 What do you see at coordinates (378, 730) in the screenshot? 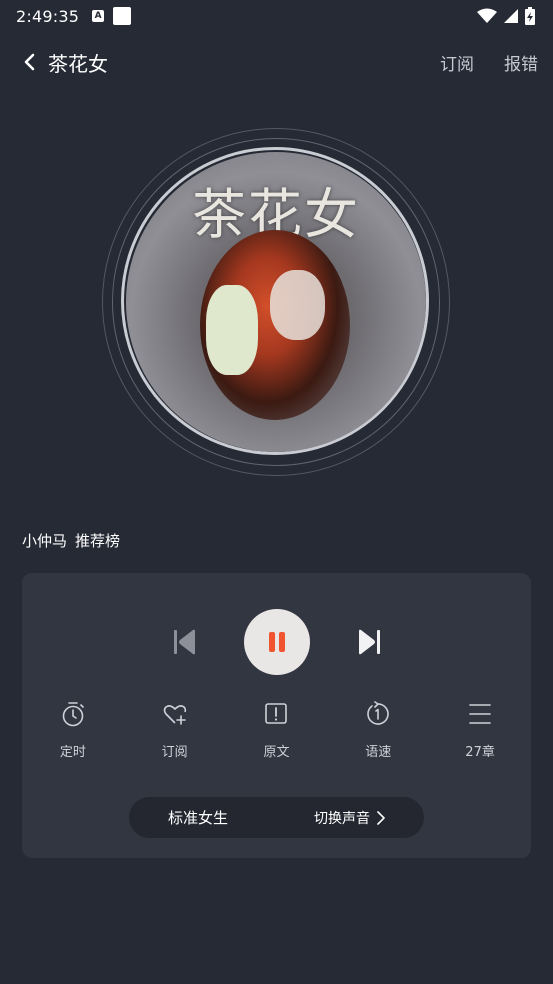
I see `action-speed: 语速` at bounding box center [378, 730].